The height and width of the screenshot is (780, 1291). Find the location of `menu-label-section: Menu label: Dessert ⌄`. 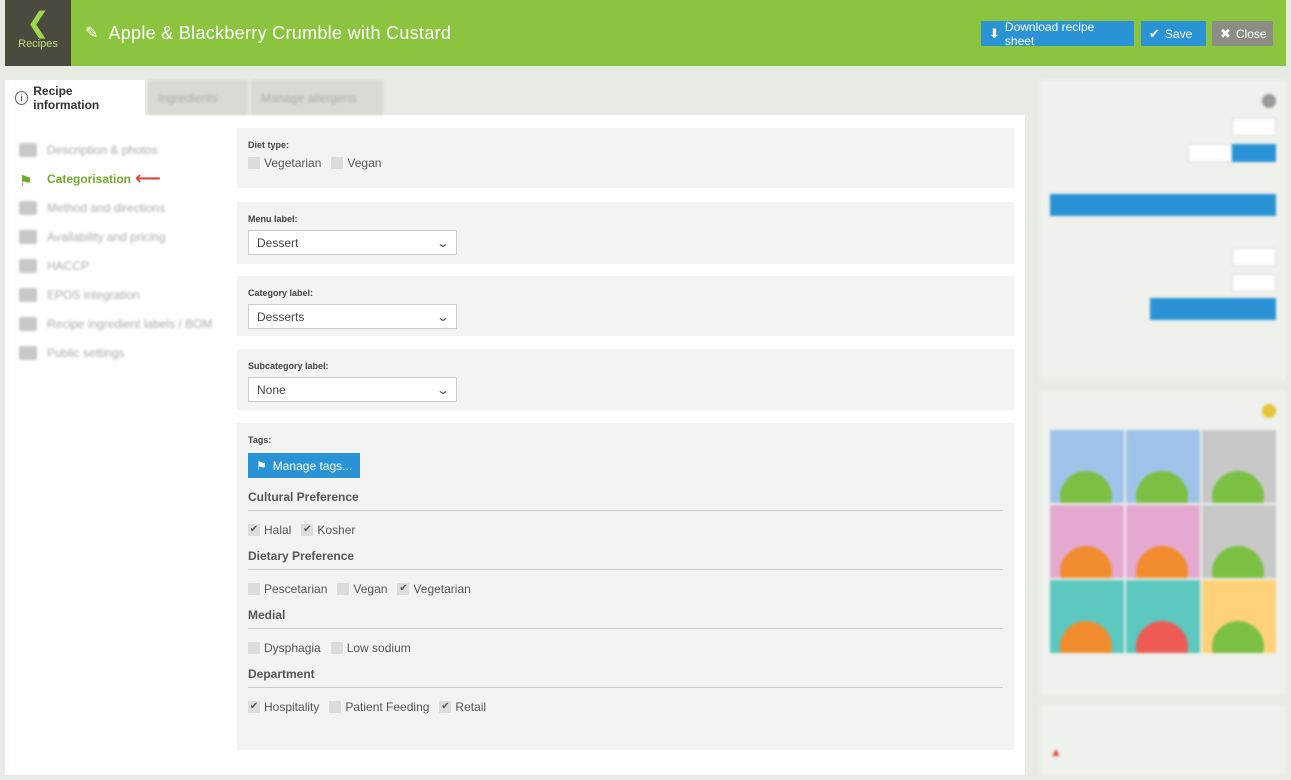

menu-label-section: Menu label: Dessert ⌄ is located at coordinates (625, 233).